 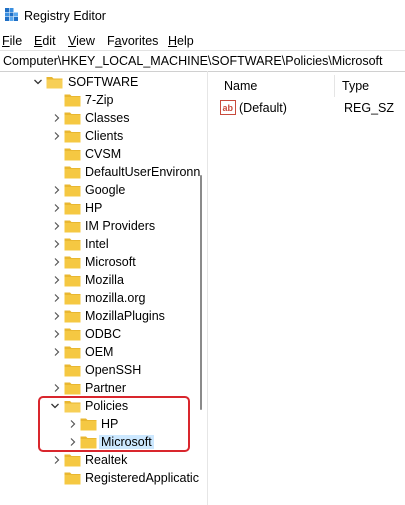 What do you see at coordinates (103, 334) in the screenshot?
I see `tree-item-label: ODBC` at bounding box center [103, 334].